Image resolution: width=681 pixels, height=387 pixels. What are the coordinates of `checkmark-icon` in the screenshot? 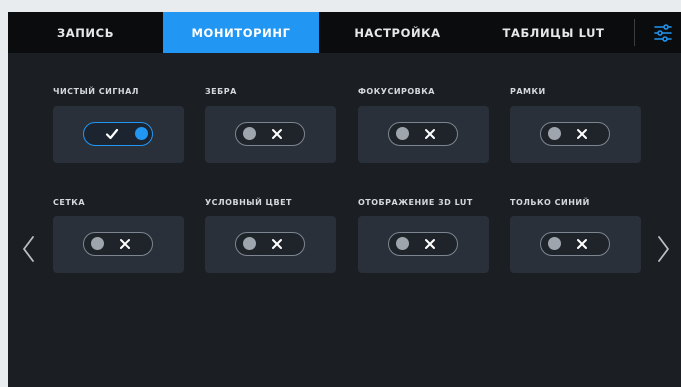 It's located at (112, 134).